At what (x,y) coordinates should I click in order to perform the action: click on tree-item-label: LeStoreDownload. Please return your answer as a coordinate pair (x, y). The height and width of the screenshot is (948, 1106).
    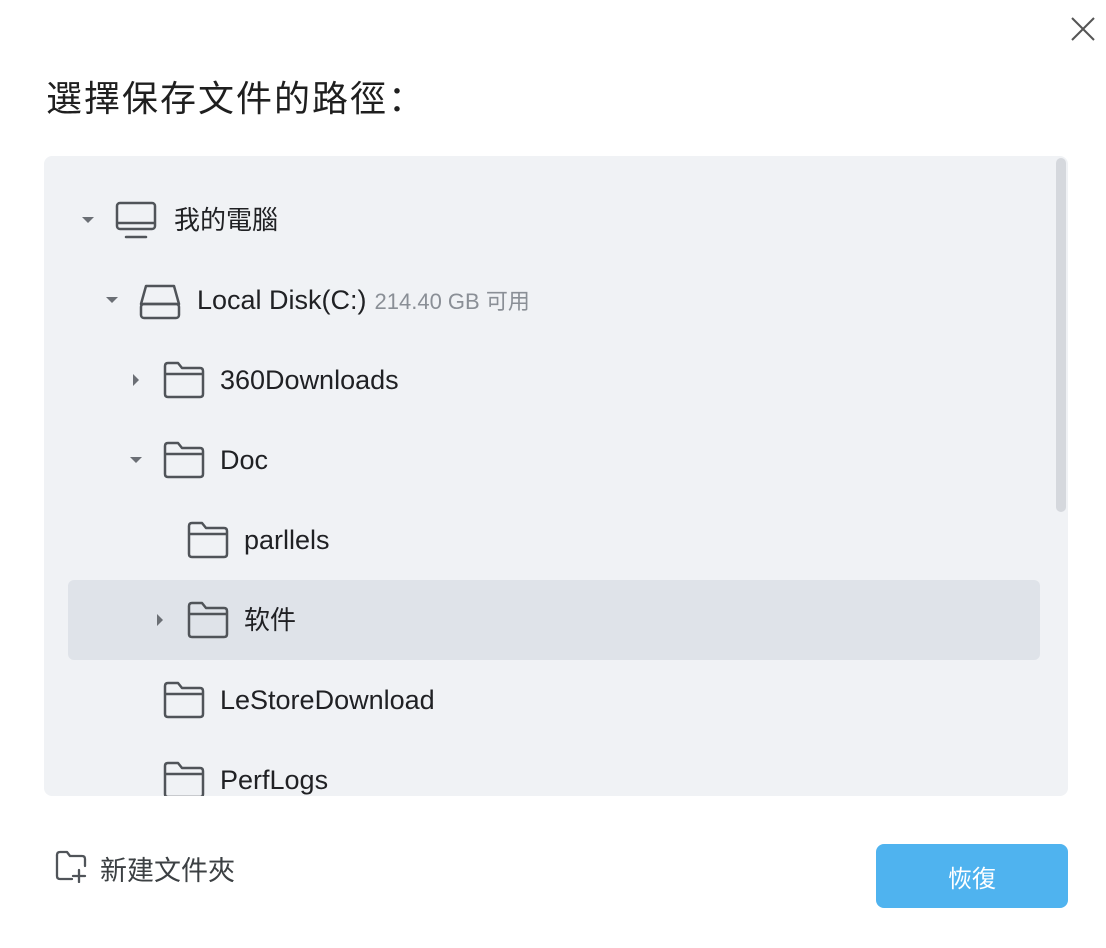
    Looking at the image, I should click on (327, 700).